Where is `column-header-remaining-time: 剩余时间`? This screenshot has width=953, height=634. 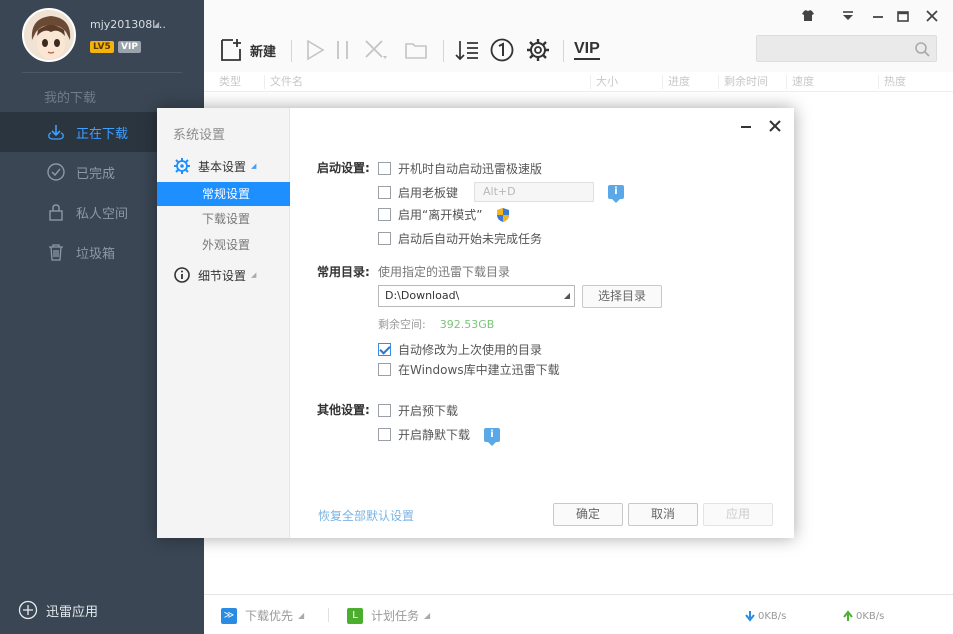 column-header-remaining-time: 剩余时间 is located at coordinates (743, 82).